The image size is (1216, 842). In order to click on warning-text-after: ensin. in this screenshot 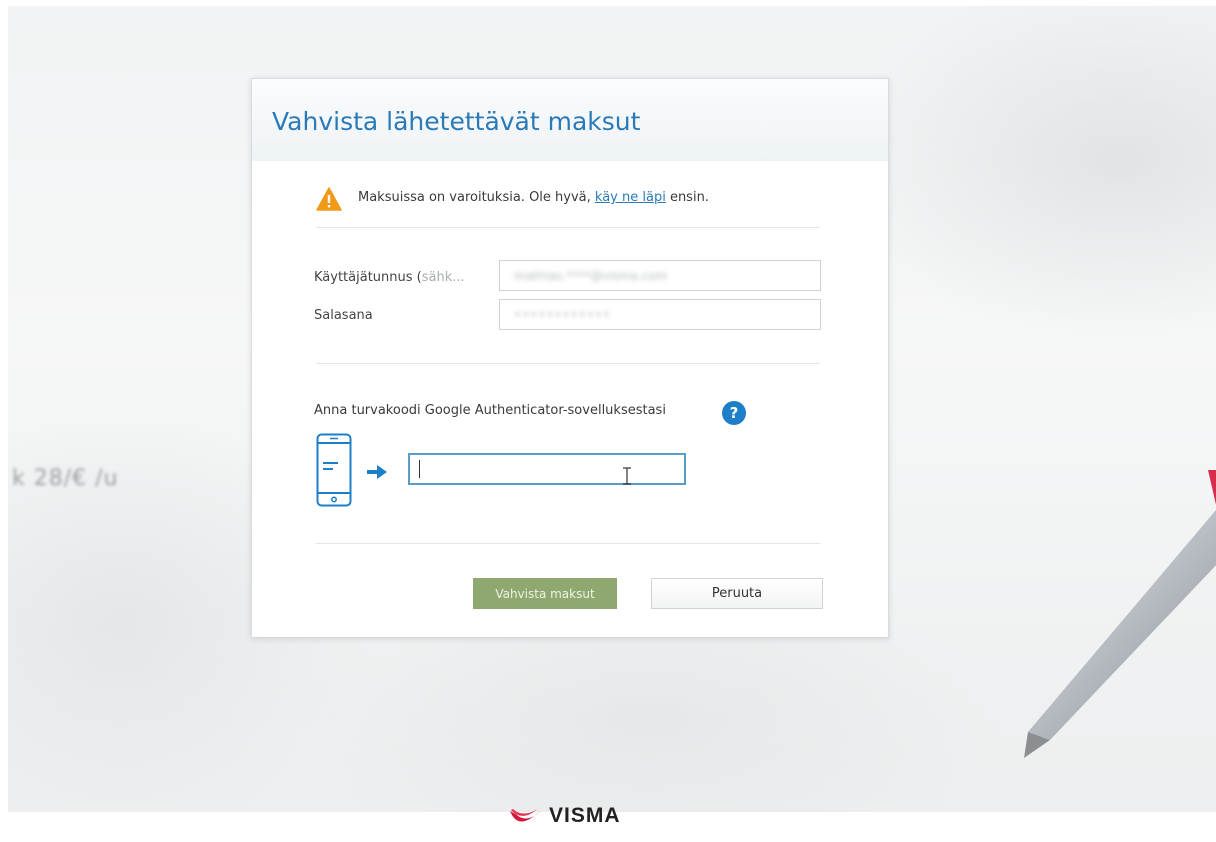, I will do `click(687, 197)`.